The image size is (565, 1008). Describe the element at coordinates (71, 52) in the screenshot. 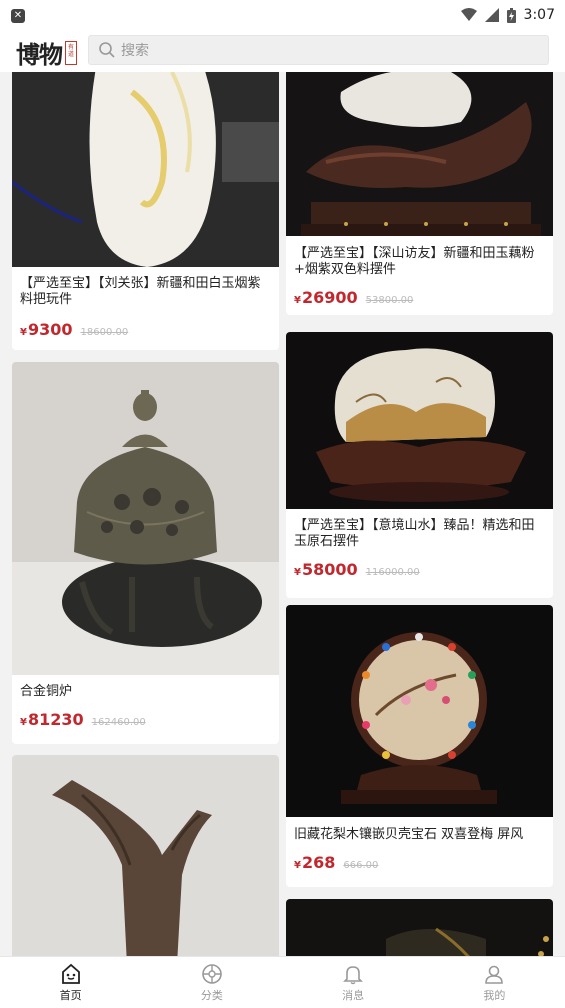

I see `logo-seal: 有道` at that location.